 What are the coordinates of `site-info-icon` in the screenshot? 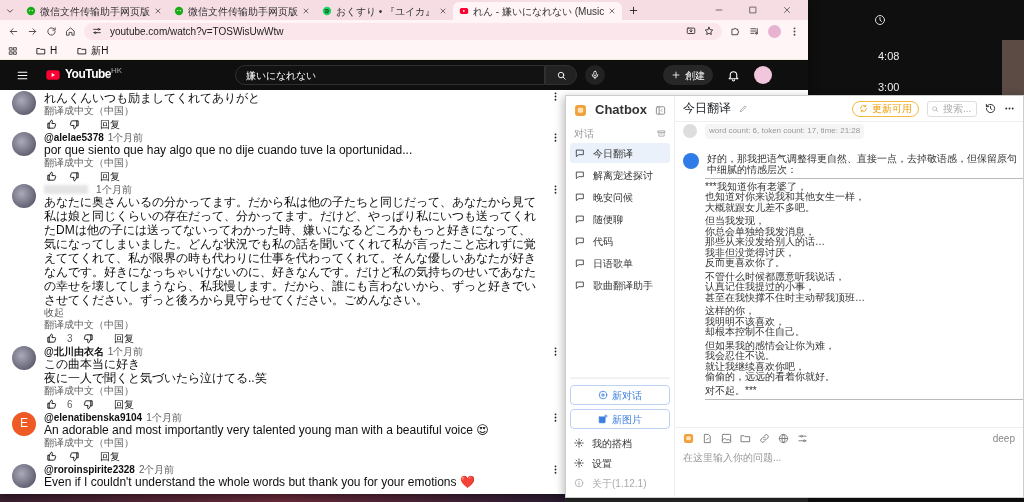 It's located at (97, 31).